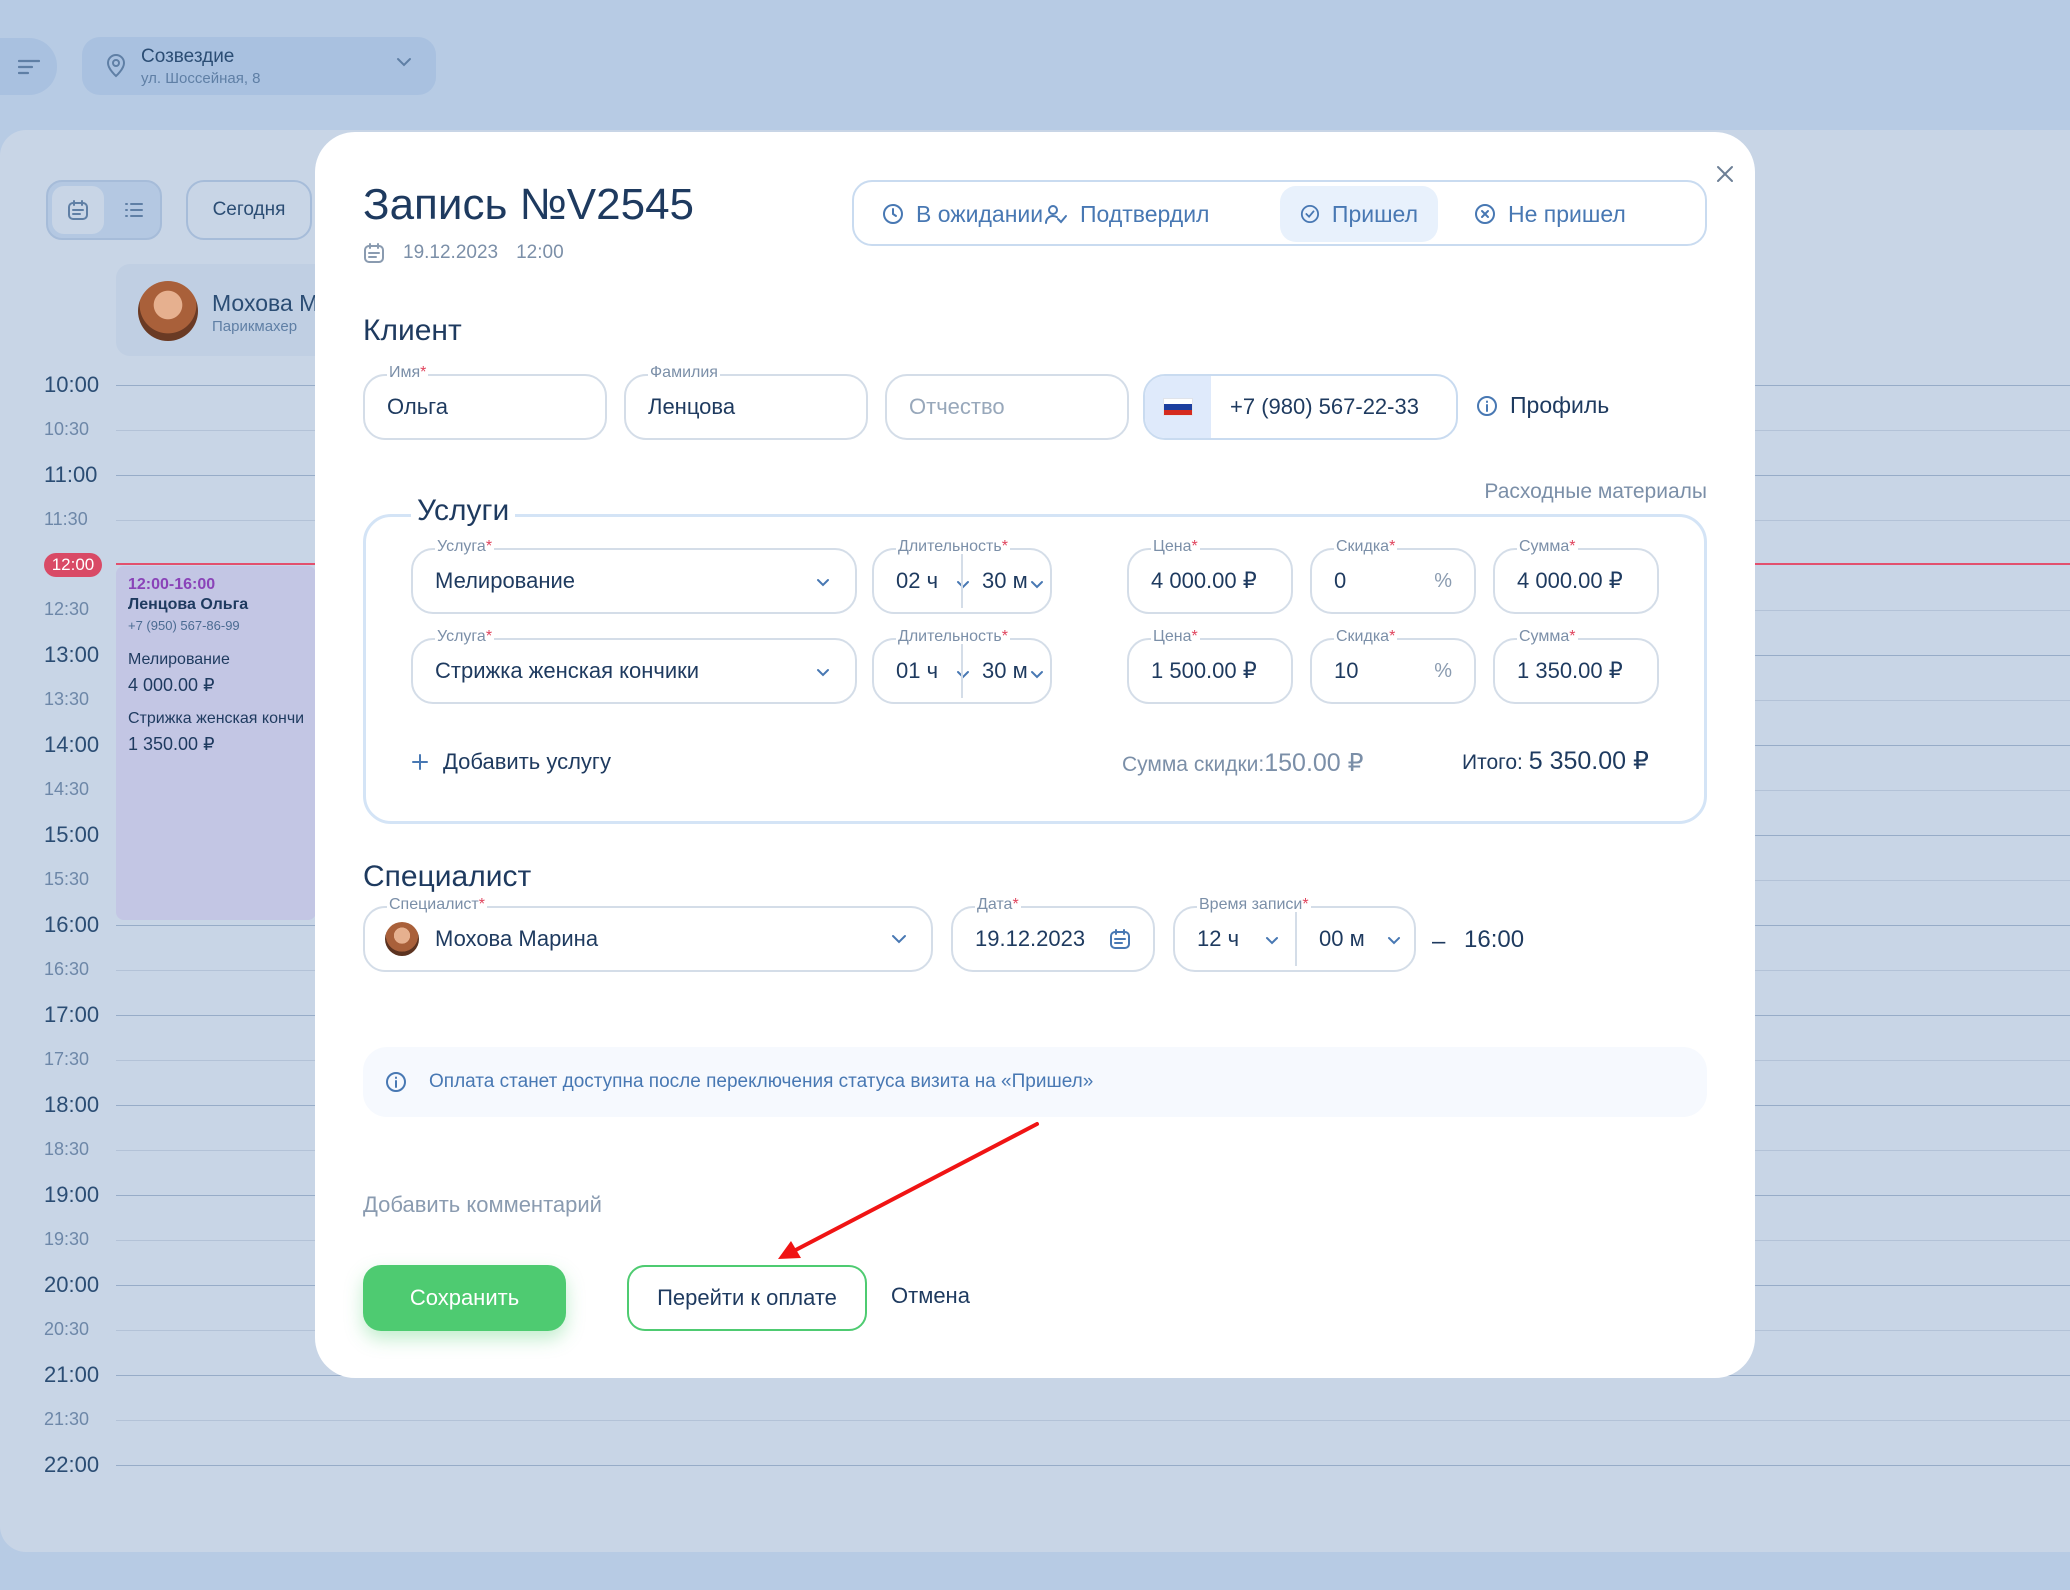 This screenshot has width=2070, height=1590. What do you see at coordinates (1218, 939) in the screenshot?
I see `time-hours-value: 12 ч` at bounding box center [1218, 939].